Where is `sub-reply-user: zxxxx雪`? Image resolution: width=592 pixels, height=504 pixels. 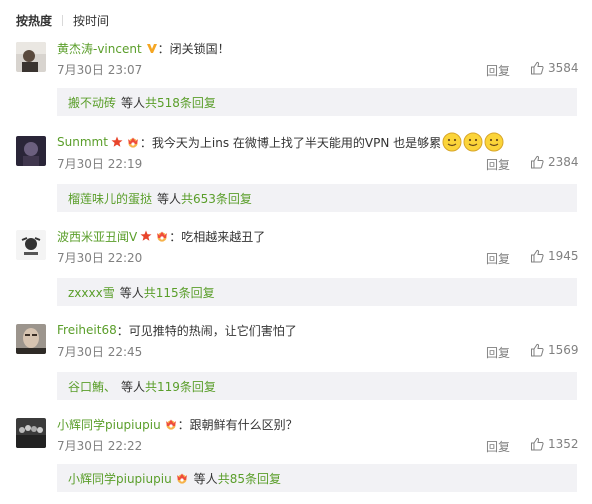
sub-reply-user: zxxxx雪 is located at coordinates (91, 292).